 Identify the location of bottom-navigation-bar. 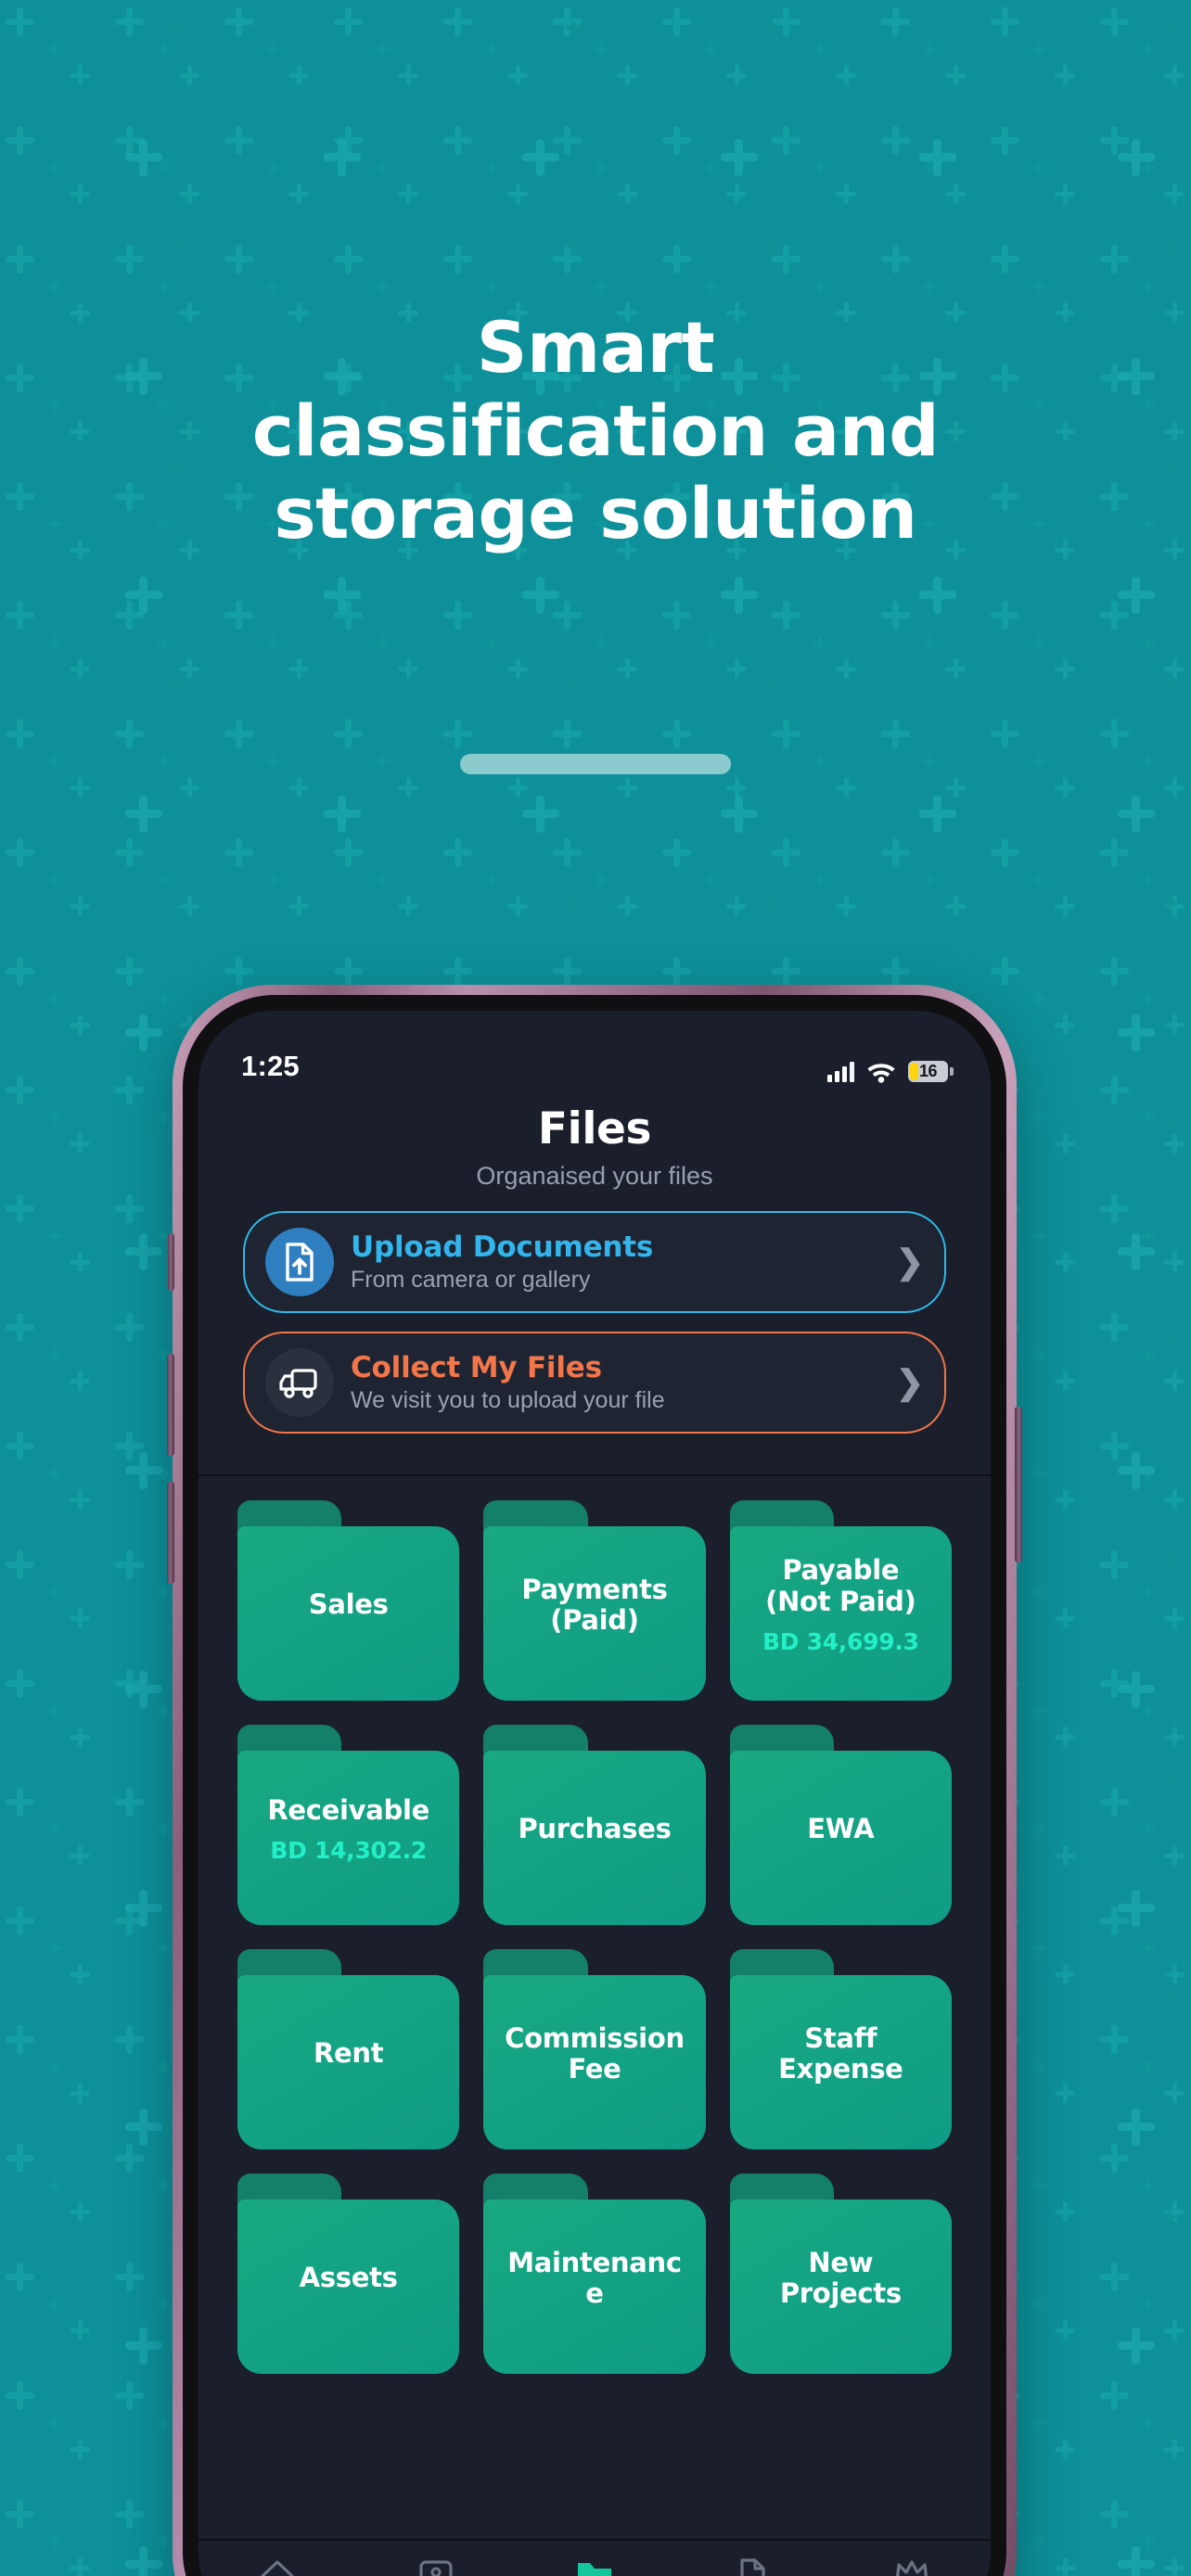
(594, 2557).